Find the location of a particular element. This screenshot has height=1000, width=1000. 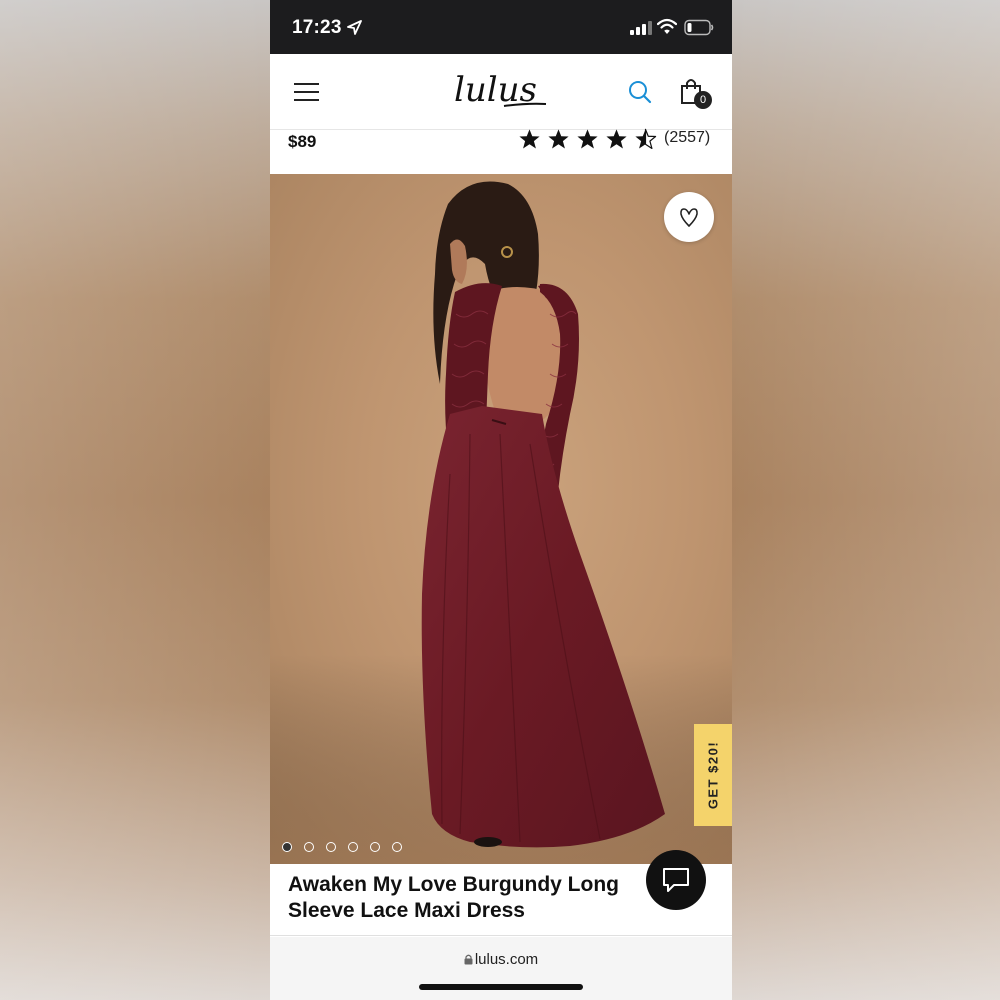

chat-icon is located at coordinates (676, 880).